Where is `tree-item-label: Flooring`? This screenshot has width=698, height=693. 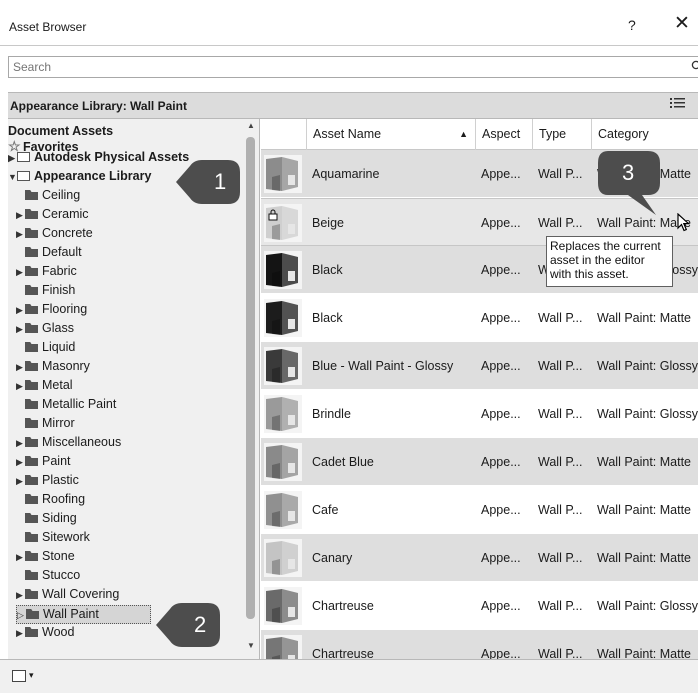 tree-item-label: Flooring is located at coordinates (65, 309).